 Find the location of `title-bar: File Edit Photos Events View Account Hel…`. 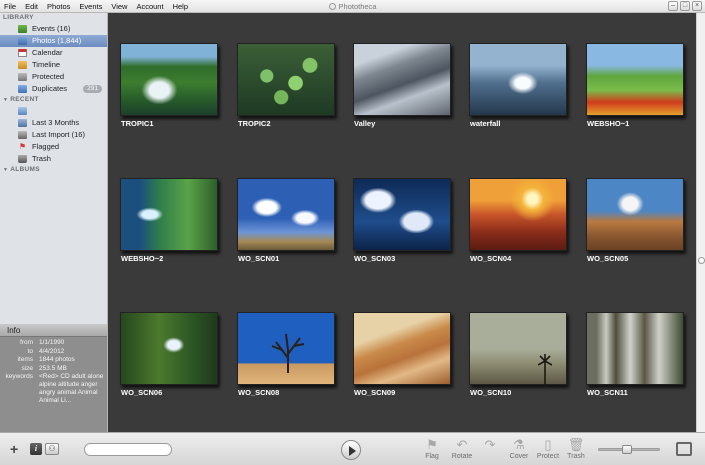

title-bar: File Edit Photos Events View Account Hel… is located at coordinates (352, 6).